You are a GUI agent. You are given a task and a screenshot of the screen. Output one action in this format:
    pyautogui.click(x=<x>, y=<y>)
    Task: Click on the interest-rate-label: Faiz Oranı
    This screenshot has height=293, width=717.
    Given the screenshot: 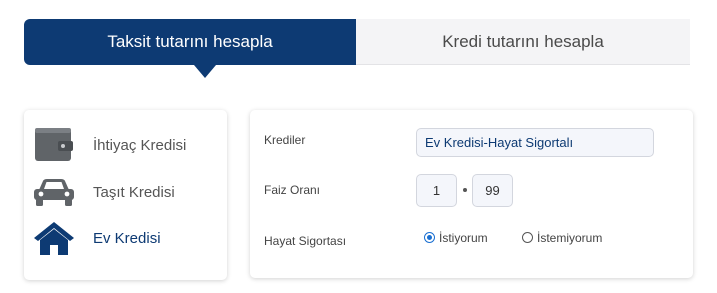 What is the action you would take?
    pyautogui.click(x=292, y=190)
    